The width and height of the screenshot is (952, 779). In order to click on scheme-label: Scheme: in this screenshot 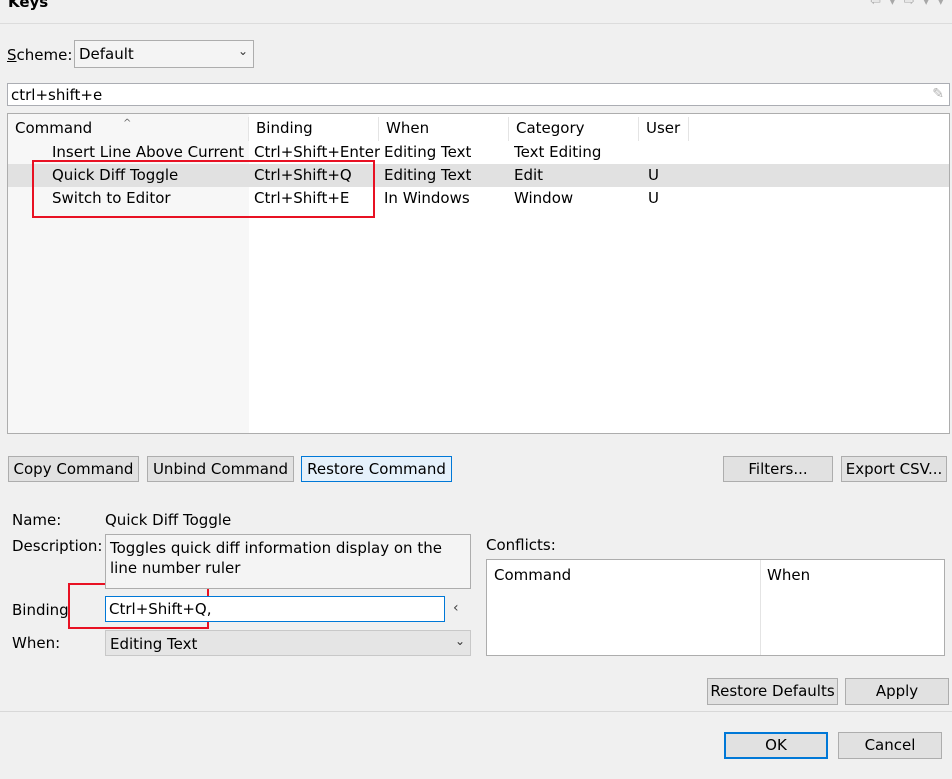, I will do `click(40, 55)`.